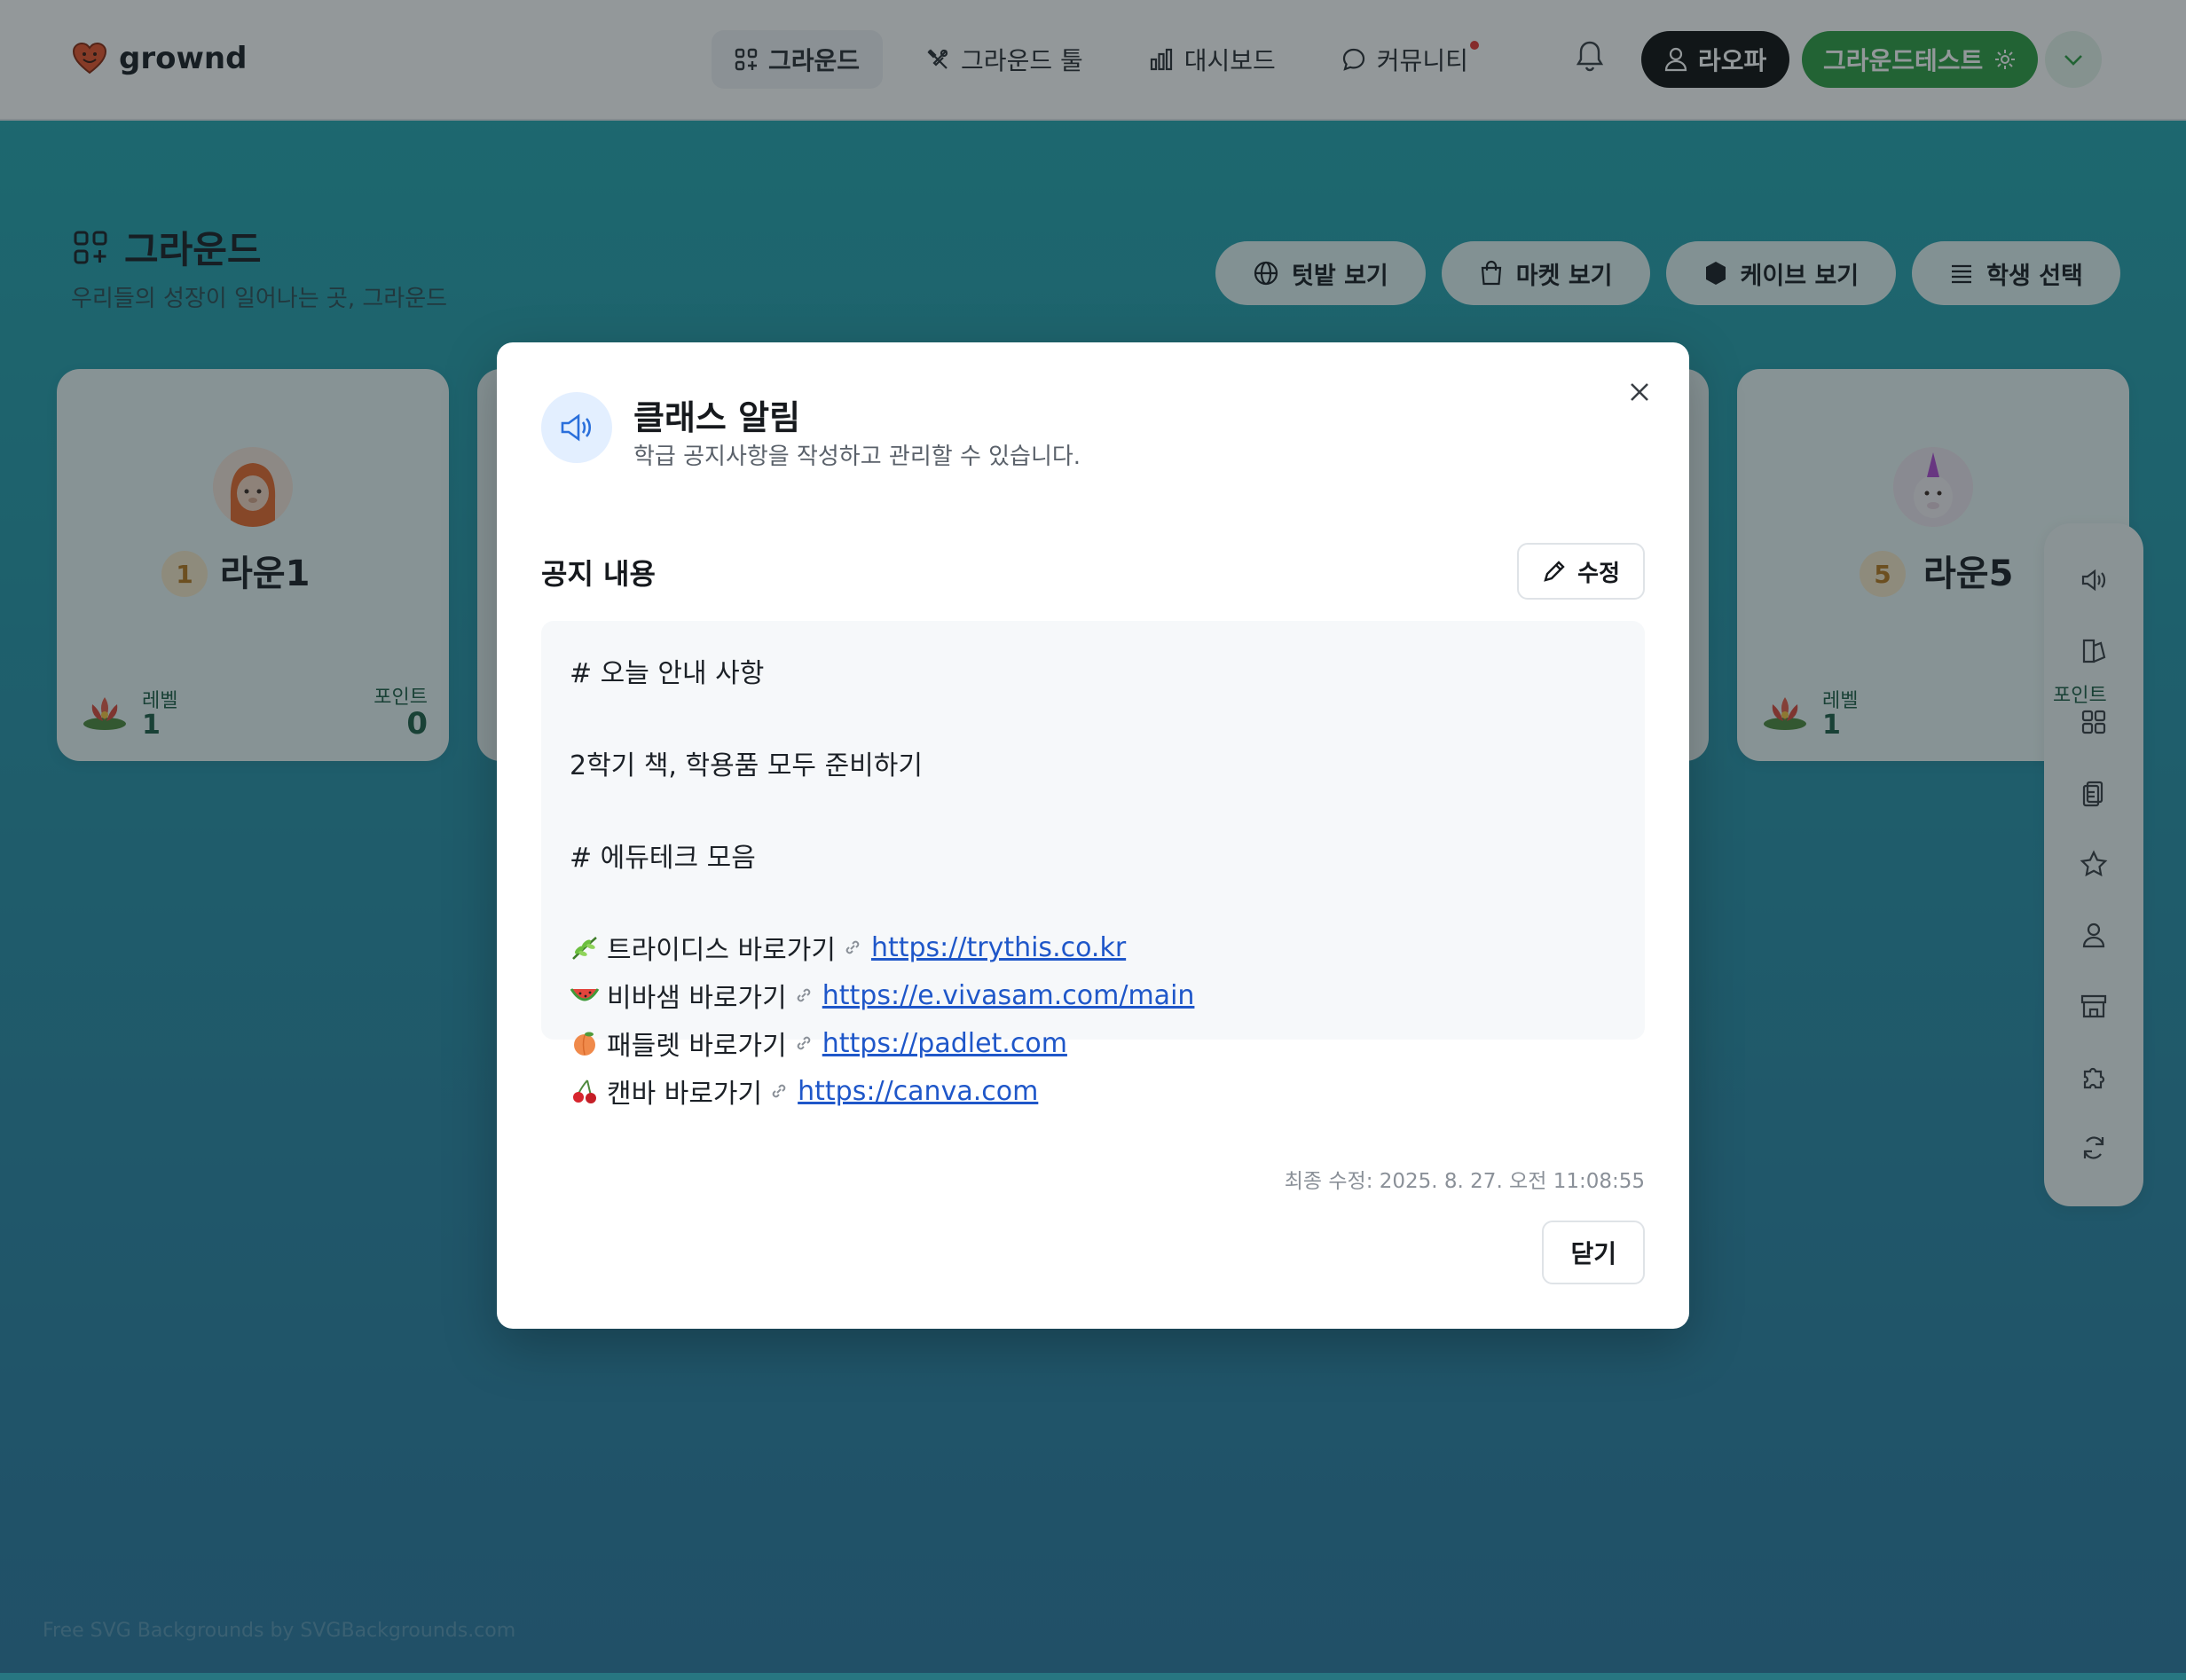 This screenshot has height=1680, width=2186. I want to click on cherries-icon, so click(584, 1091).